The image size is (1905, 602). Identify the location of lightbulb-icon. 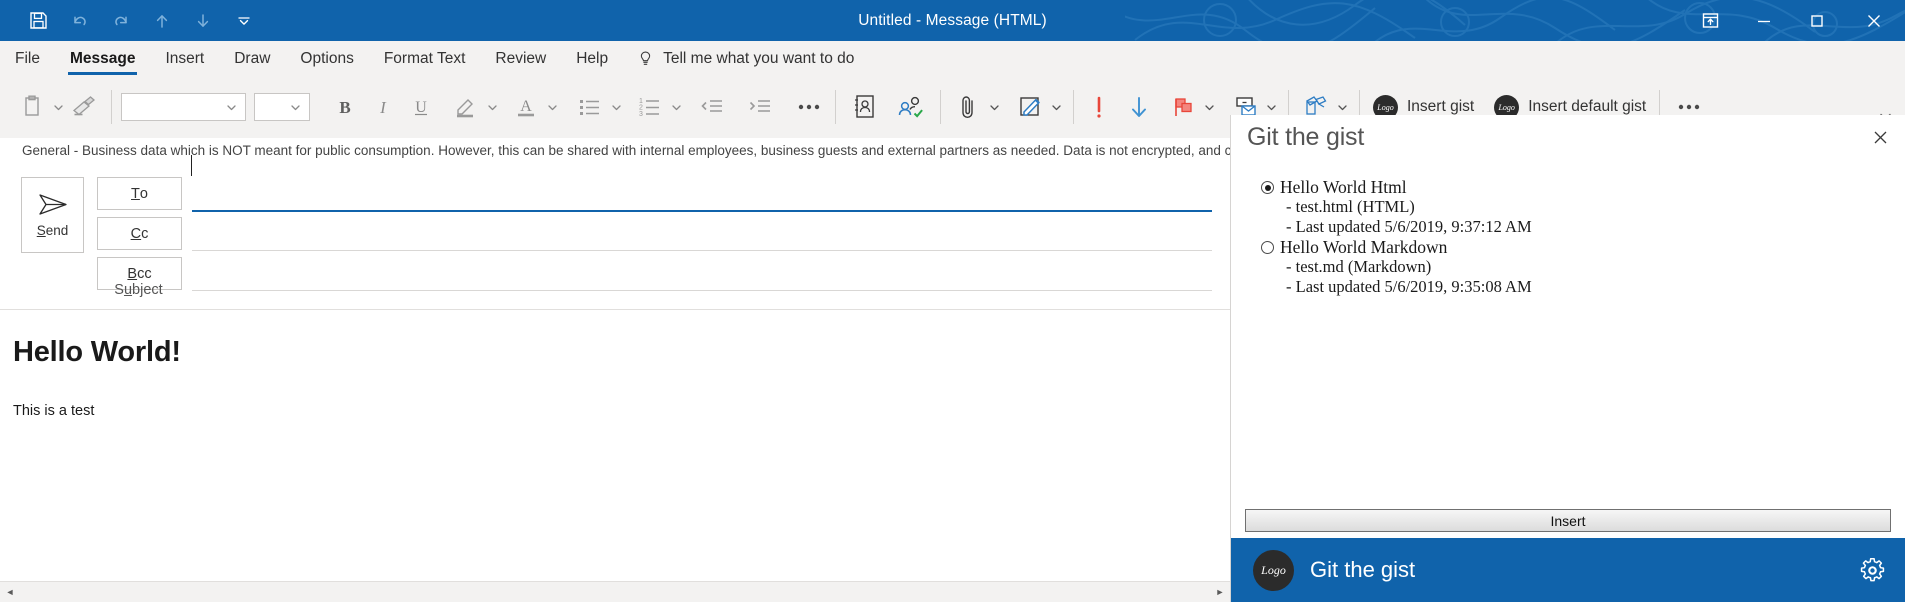
(645, 58).